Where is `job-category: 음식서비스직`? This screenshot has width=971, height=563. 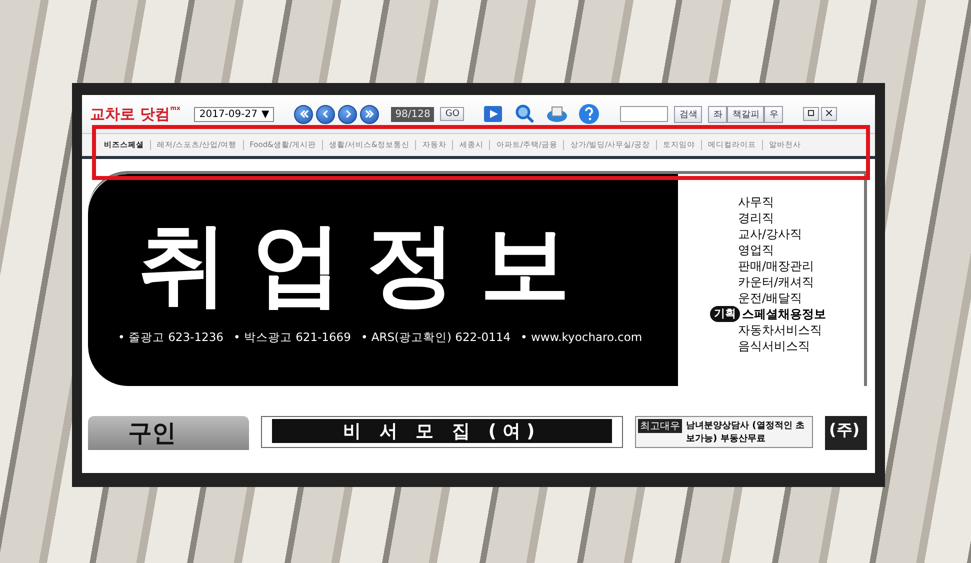
job-category: 음식서비스직 is located at coordinates (801, 346).